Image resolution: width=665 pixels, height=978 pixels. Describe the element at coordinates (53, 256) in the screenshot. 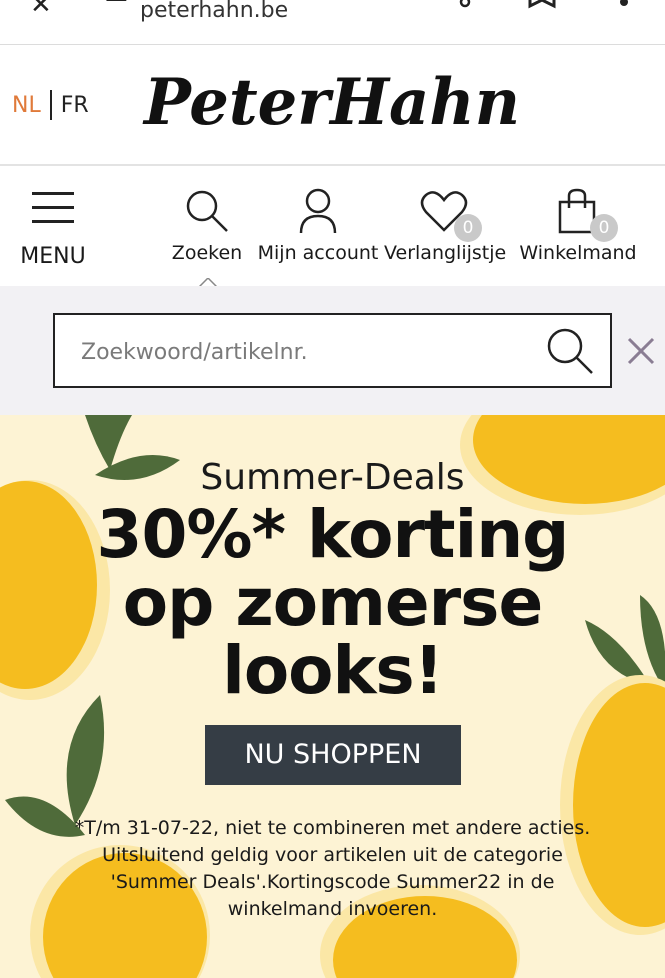

I see `menu-label: MENU` at that location.